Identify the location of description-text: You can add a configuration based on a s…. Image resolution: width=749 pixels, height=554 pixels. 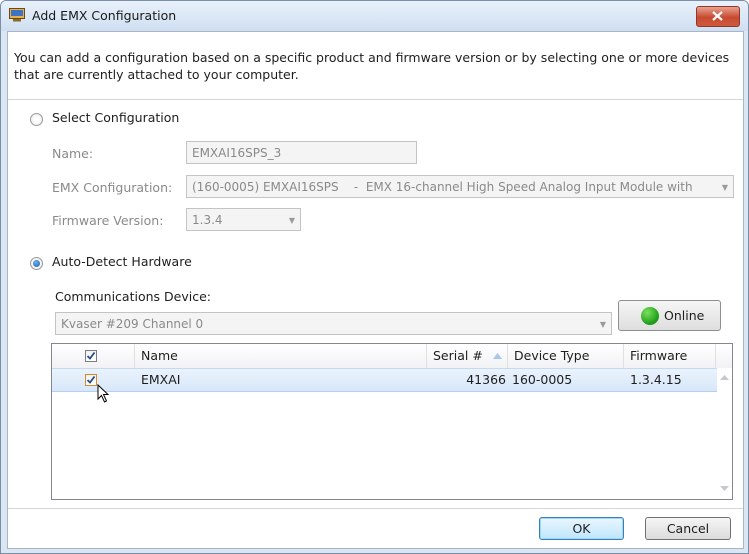
(372, 66).